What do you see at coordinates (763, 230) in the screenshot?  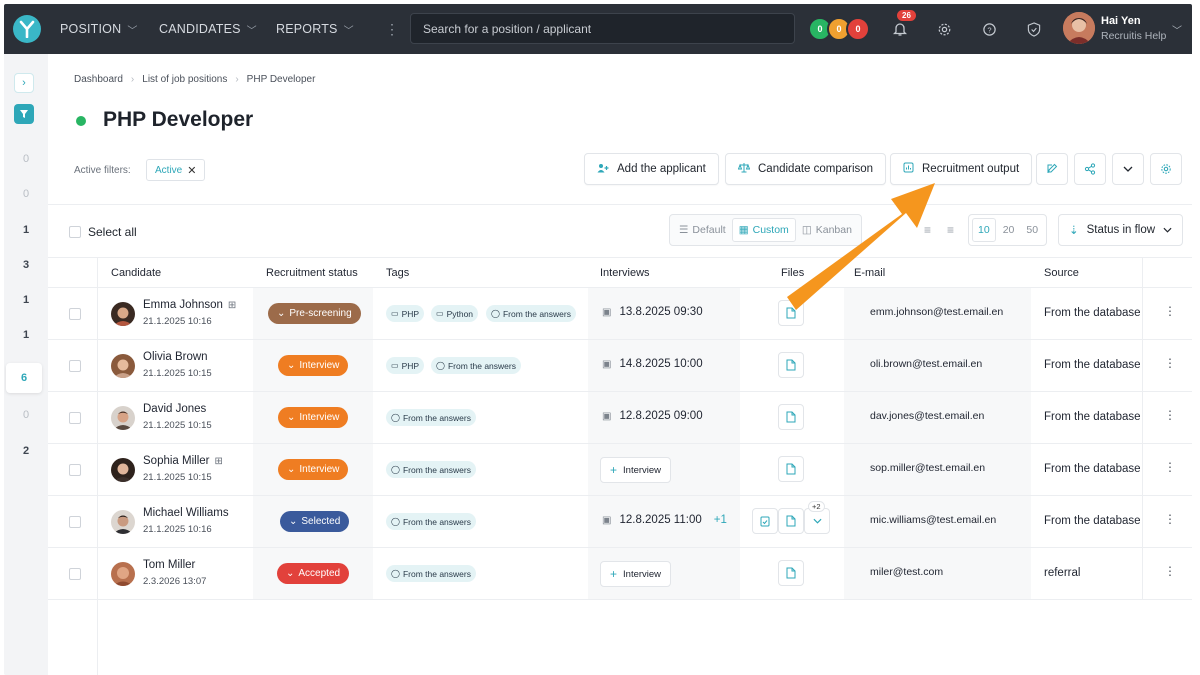 I see `view-custom: ▦ Custom` at bounding box center [763, 230].